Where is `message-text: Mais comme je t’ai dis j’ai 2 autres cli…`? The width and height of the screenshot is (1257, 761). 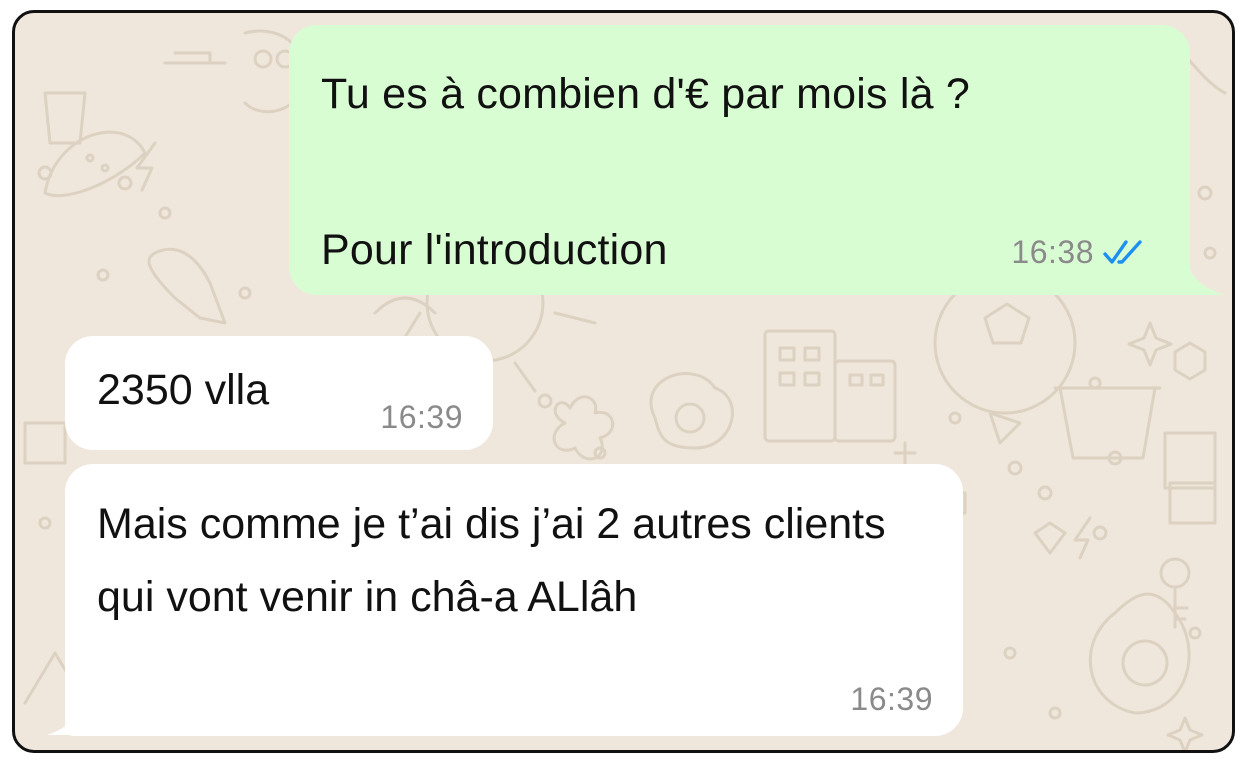
message-text: Mais comme je t’ai dis j’ai 2 autres cli… is located at coordinates (491, 560).